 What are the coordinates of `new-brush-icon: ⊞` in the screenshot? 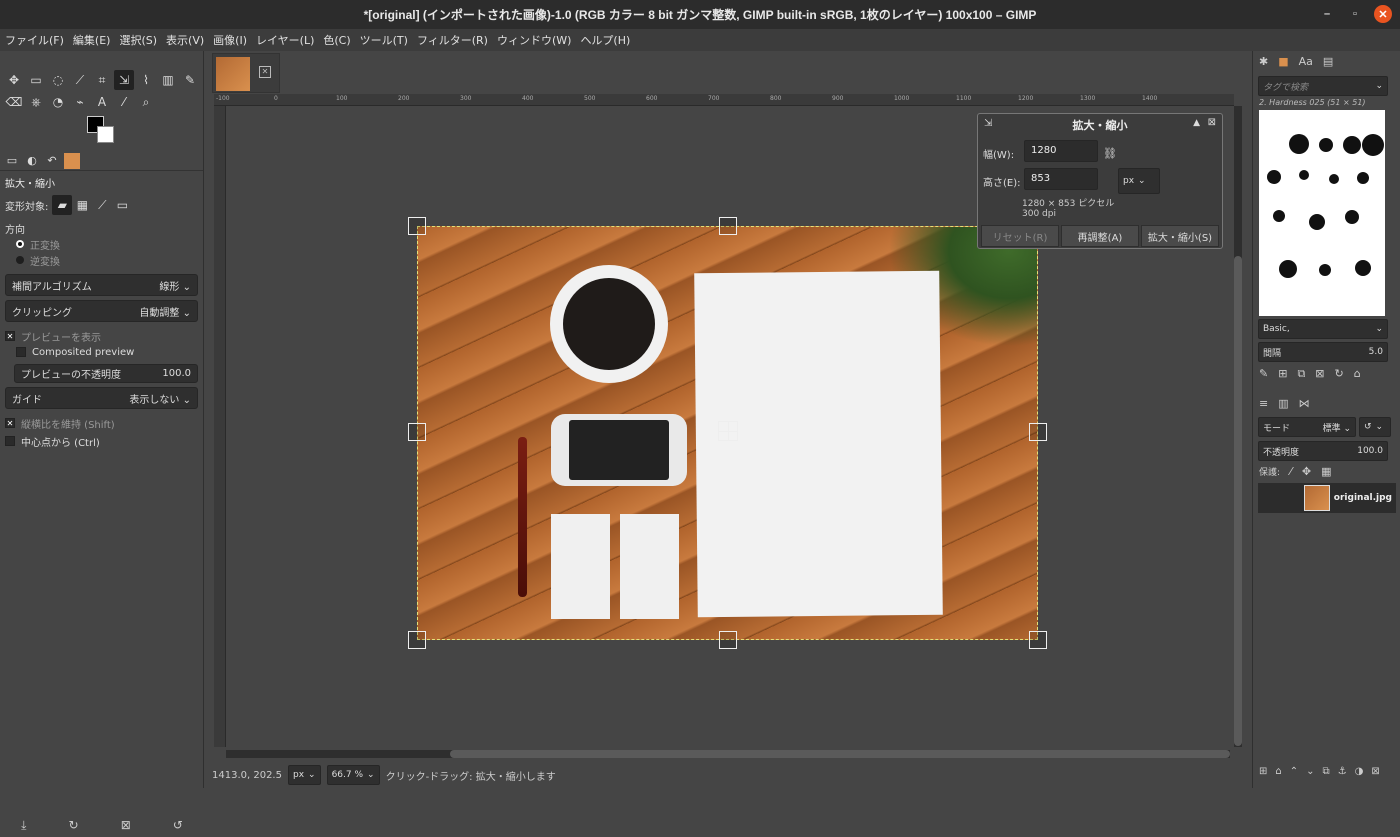 It's located at (1282, 374).